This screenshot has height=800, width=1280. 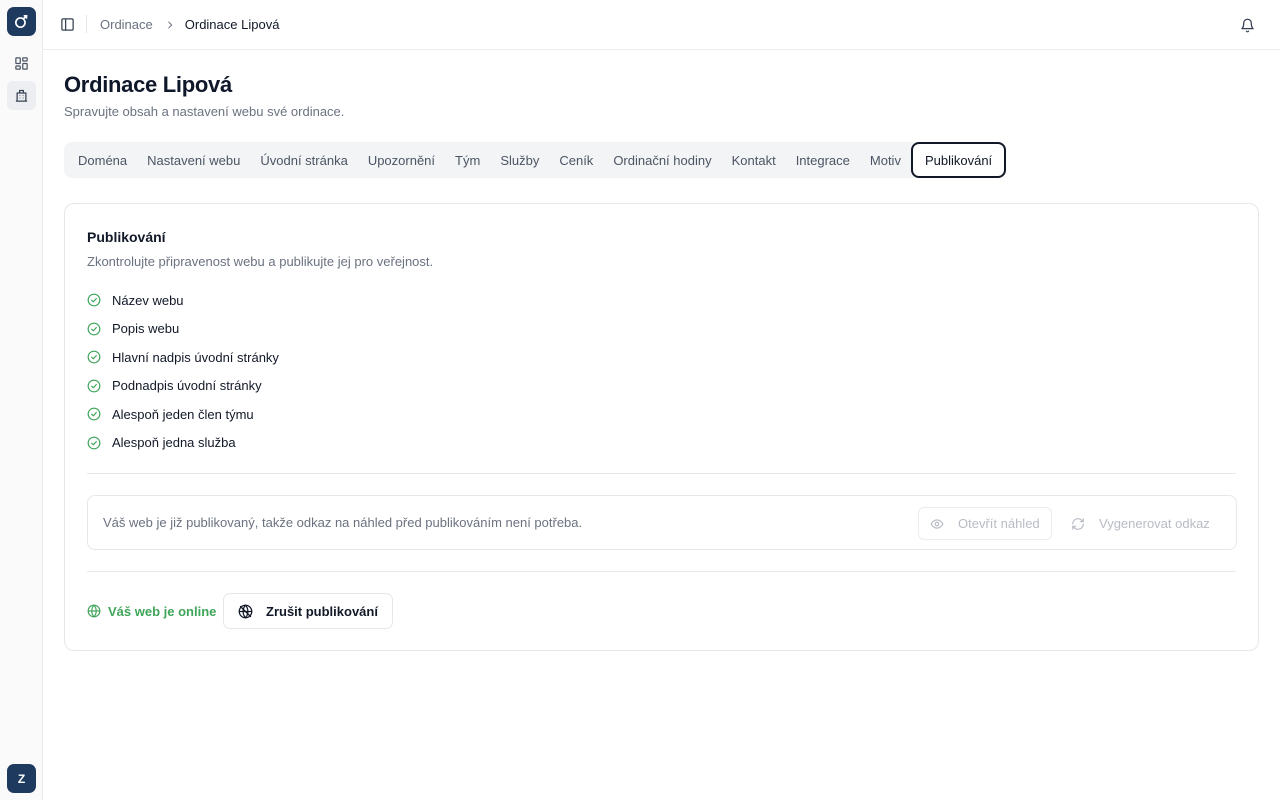 I want to click on tab-publikovani: Publikování, so click(x=958, y=160).